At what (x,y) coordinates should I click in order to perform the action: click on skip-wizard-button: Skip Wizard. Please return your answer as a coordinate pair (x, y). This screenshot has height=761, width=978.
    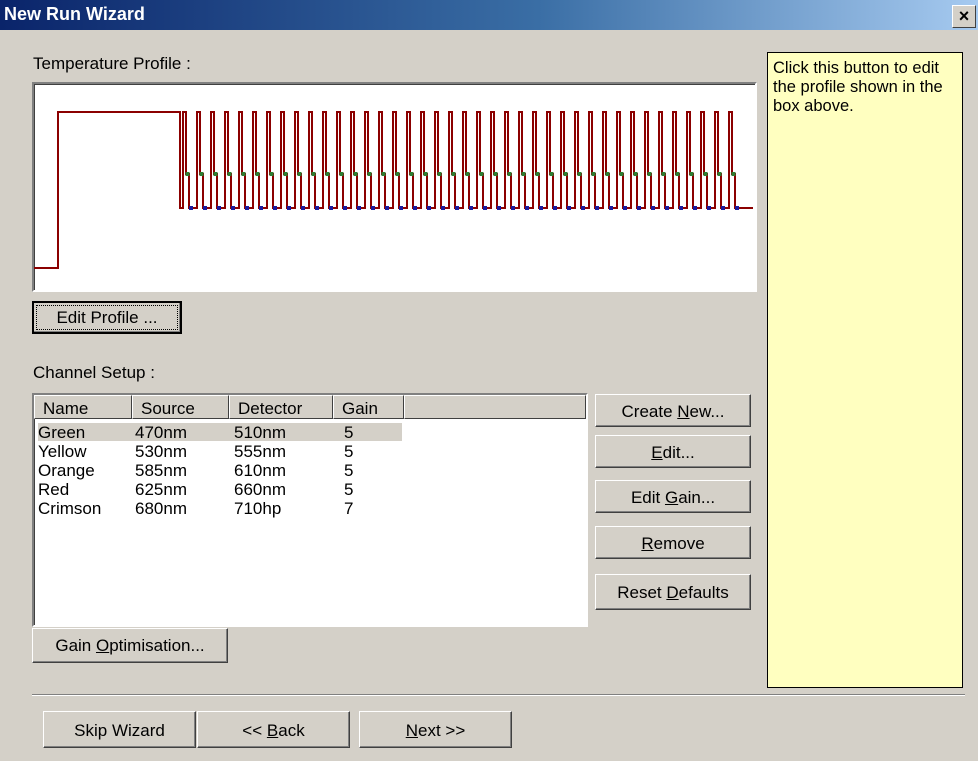
    Looking at the image, I should click on (119, 729).